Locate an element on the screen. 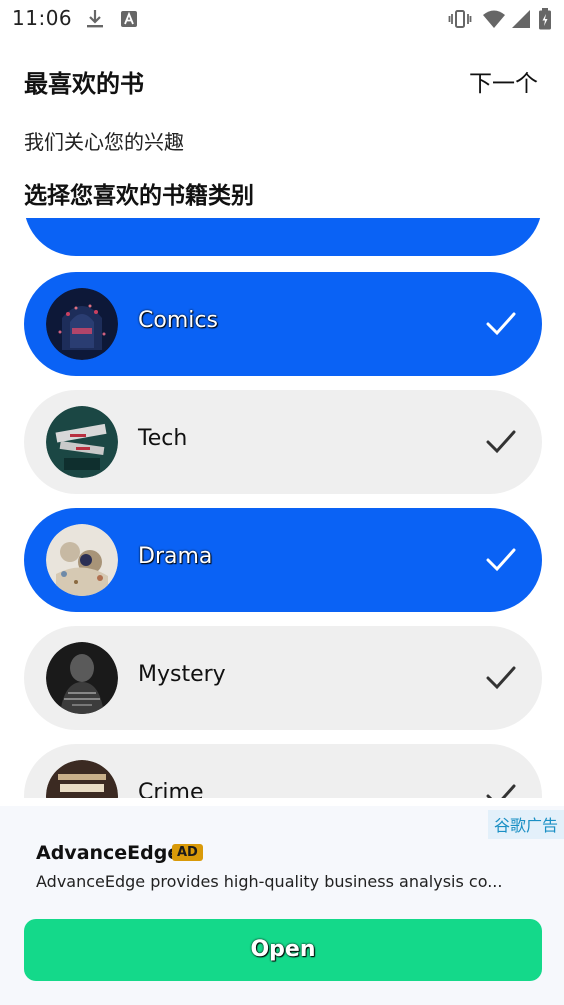 The image size is (564, 1005). genre-label: Mystery is located at coordinates (182, 674).